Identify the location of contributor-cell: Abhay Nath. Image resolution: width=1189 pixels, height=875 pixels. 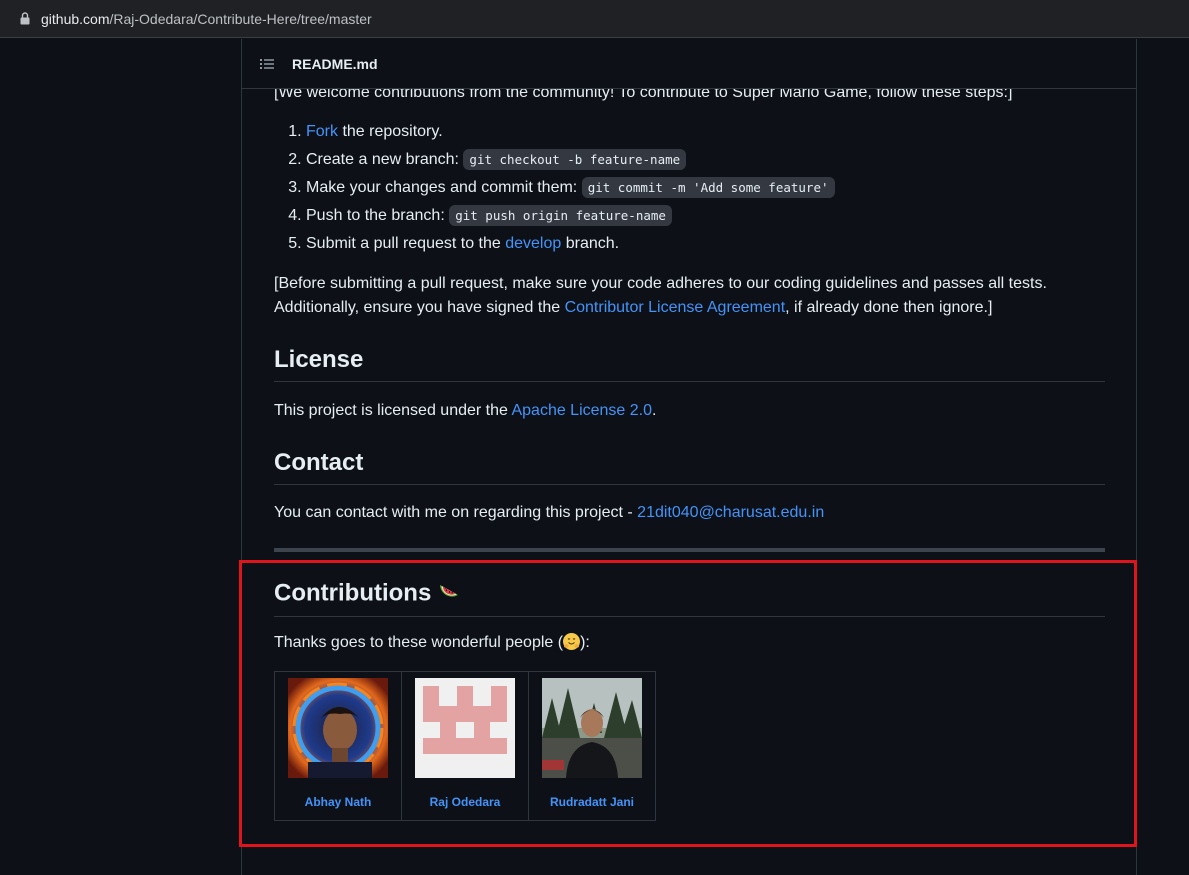
(338, 746).